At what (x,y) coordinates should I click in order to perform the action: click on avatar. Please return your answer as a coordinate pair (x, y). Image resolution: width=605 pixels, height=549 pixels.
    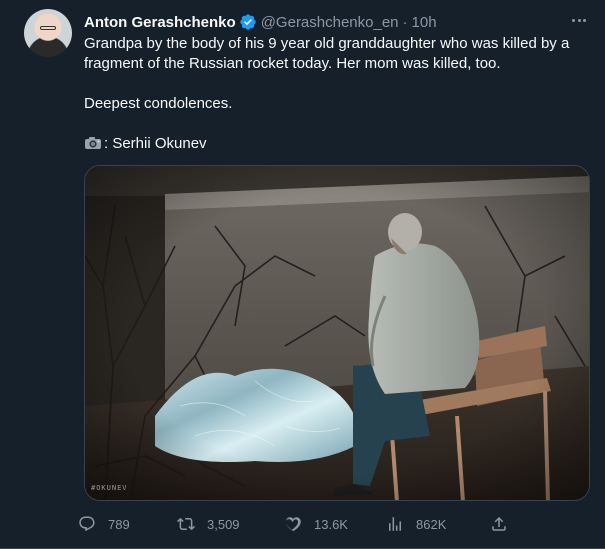
    Looking at the image, I should click on (48, 33).